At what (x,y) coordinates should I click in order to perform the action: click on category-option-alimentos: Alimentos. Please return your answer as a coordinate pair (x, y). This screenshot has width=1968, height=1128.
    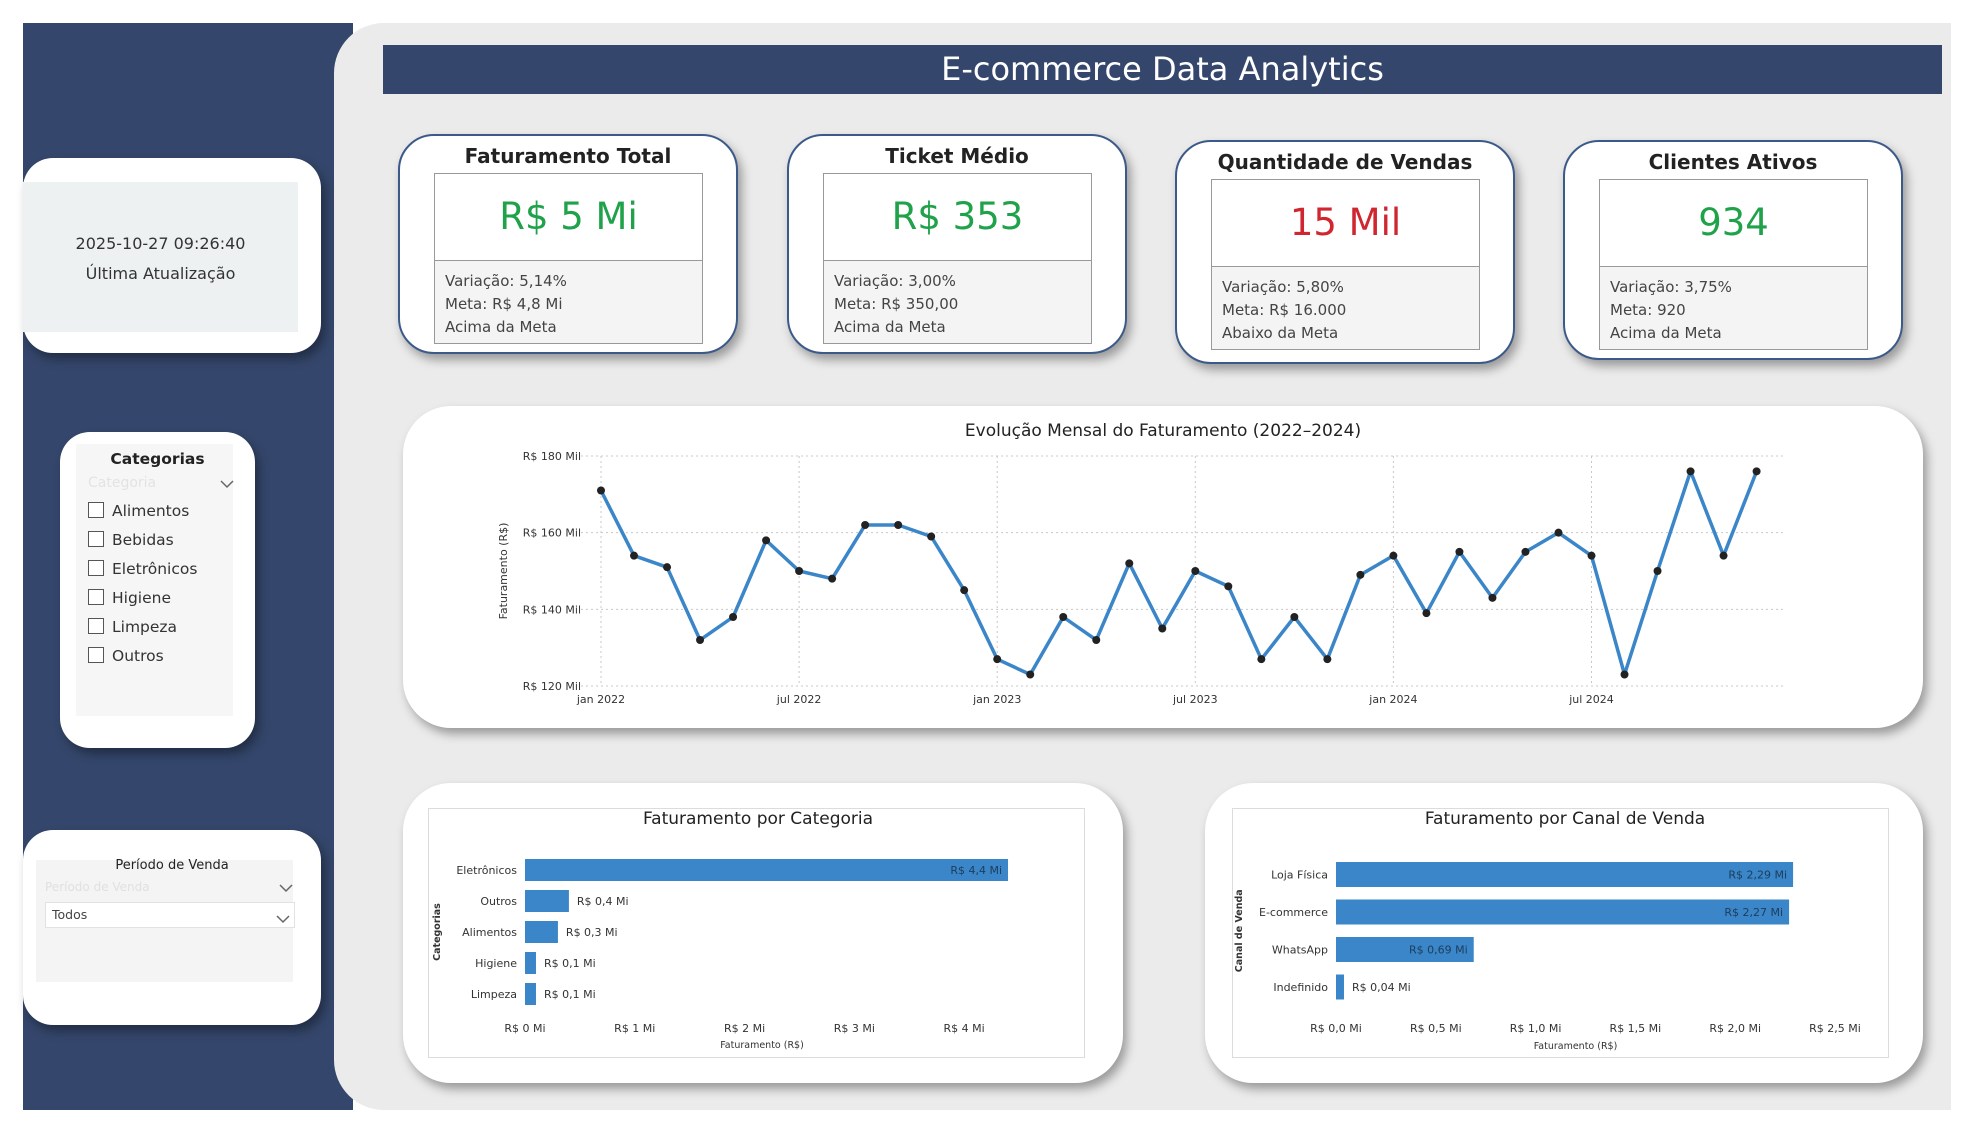
    Looking at the image, I should click on (138, 511).